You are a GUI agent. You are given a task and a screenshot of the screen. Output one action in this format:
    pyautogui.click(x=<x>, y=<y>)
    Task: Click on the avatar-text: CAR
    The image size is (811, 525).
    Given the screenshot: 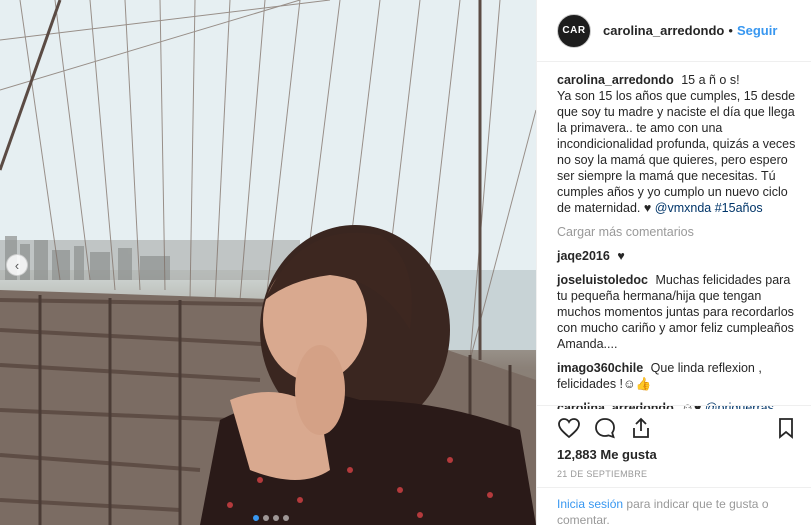 What is the action you would take?
    pyautogui.click(x=574, y=30)
    